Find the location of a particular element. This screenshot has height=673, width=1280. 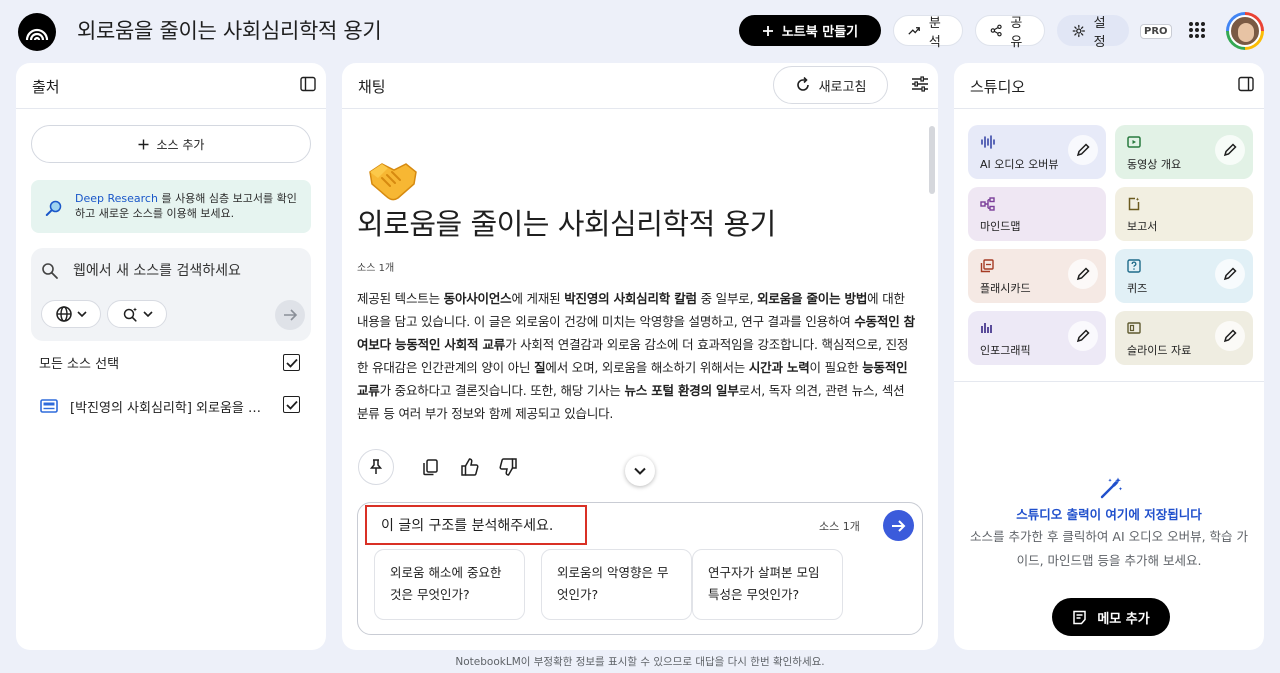

studio-card-label: 퀴즈 is located at coordinates (1137, 288).